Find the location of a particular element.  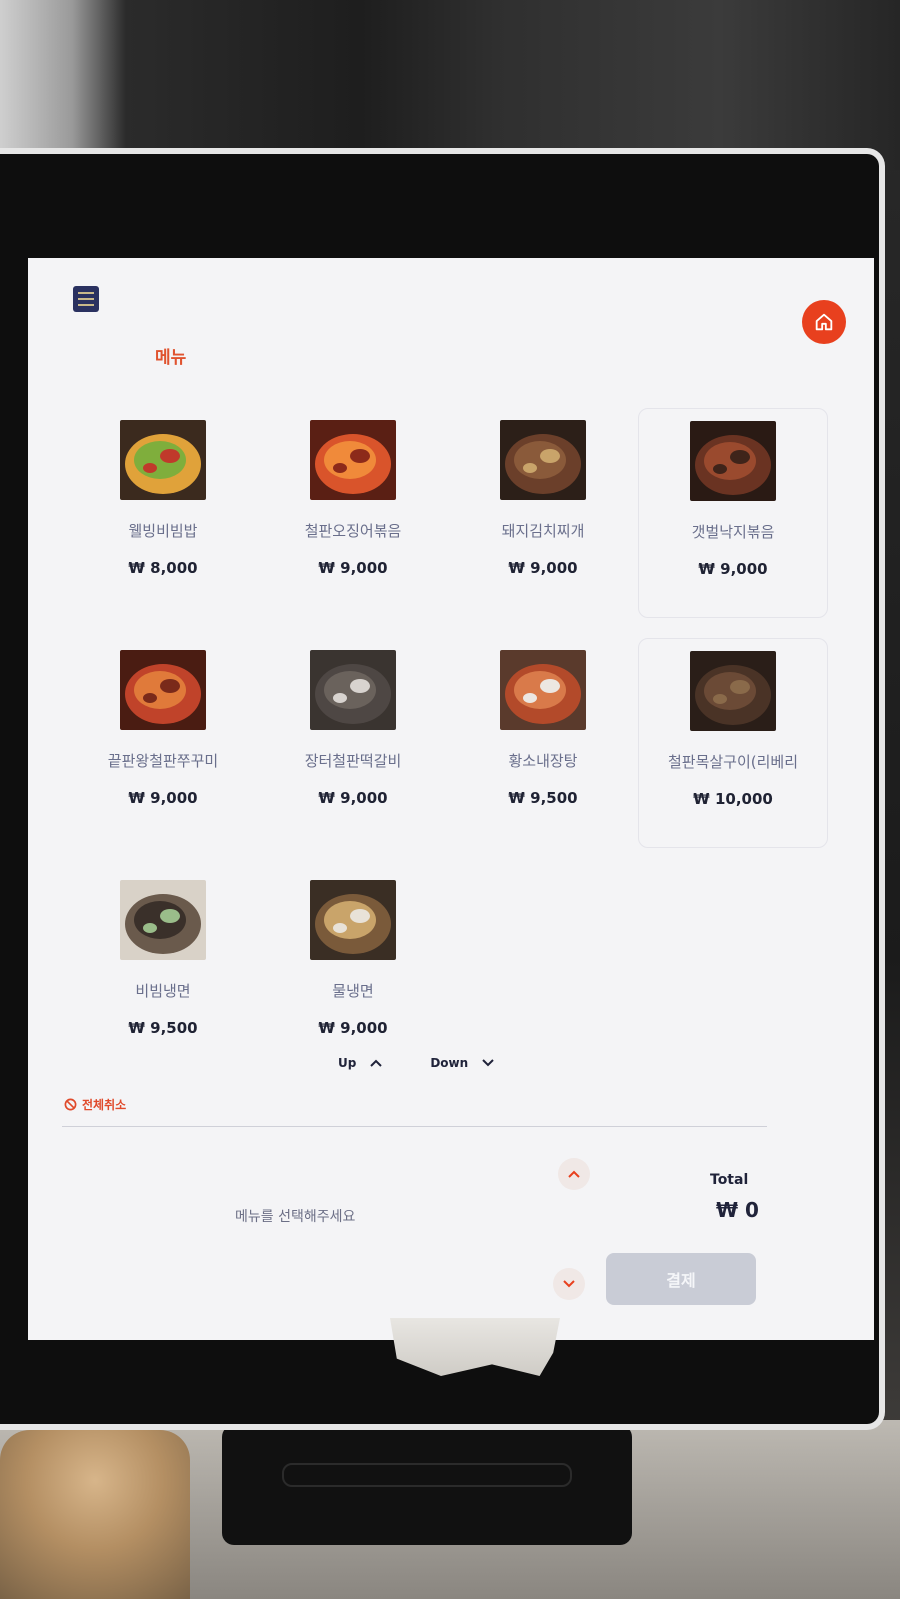

menu-item-name: 철판오징어볶음 is located at coordinates (353, 531).